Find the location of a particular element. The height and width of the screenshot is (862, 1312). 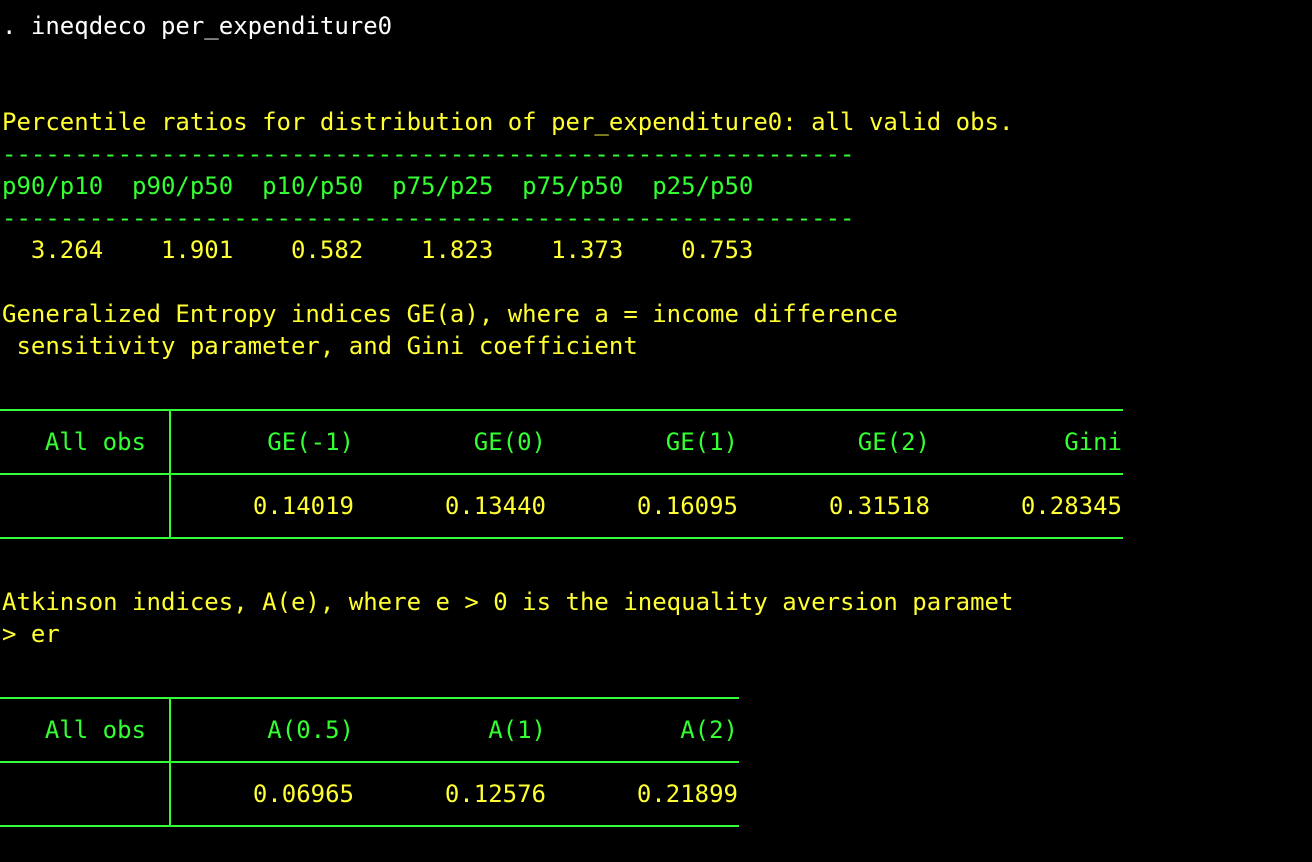

atkinson-table-mid-rule is located at coordinates (369, 762).